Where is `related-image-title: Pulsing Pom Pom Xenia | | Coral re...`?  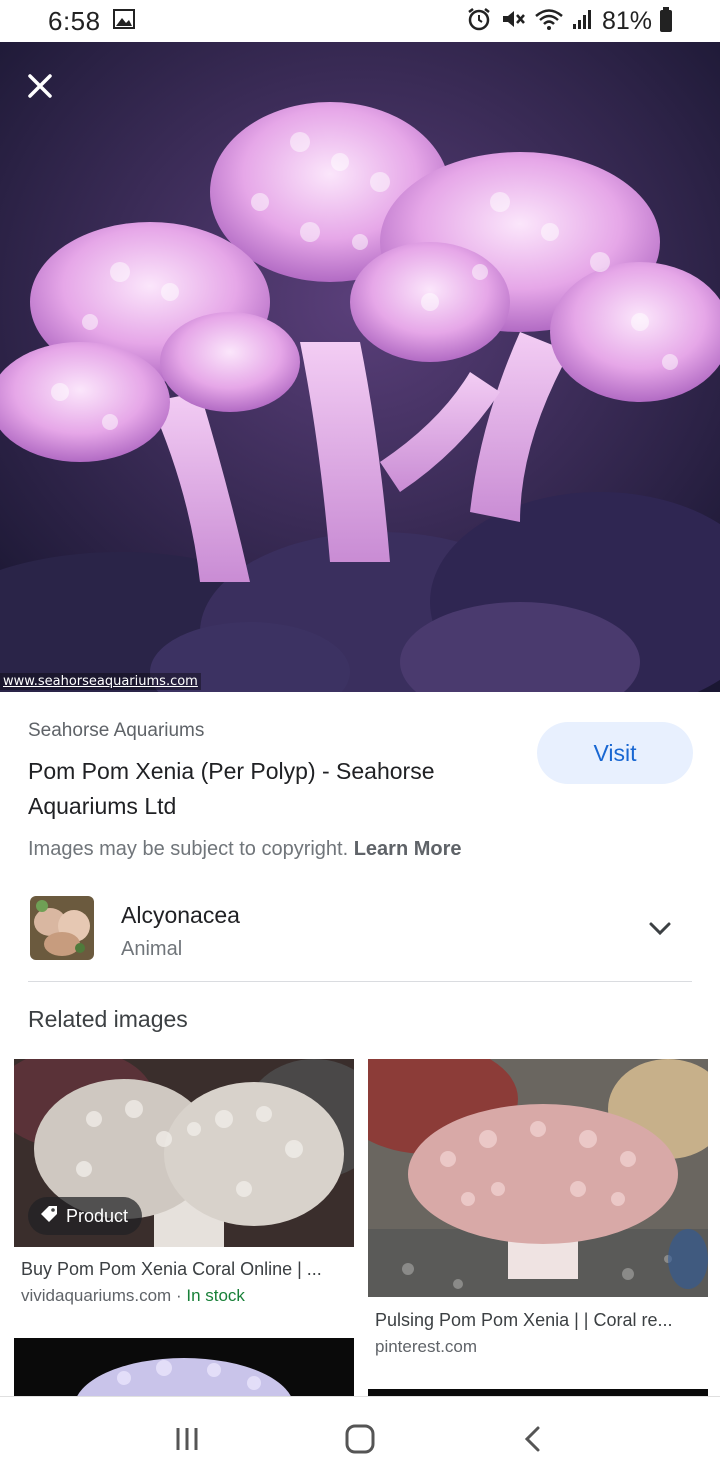
related-image-title: Pulsing Pom Pom Xenia | | Coral re... is located at coordinates (540, 1320).